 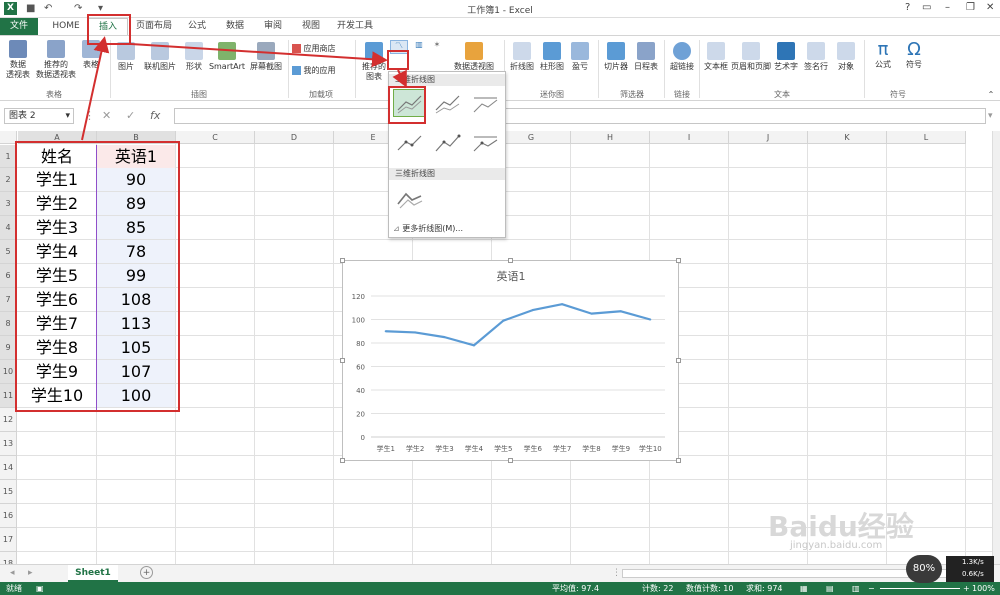 What do you see at coordinates (106, 116) in the screenshot?
I see `cancel-icon: ✕` at bounding box center [106, 116].